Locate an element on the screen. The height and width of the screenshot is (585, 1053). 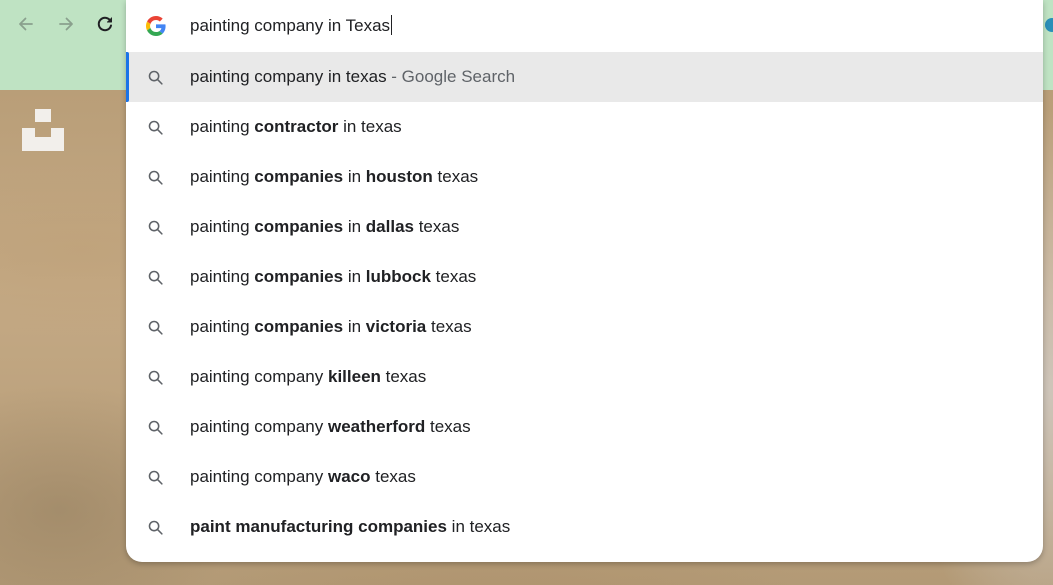
suggestion-item: painting companies in victoria texas is located at coordinates (584, 327).